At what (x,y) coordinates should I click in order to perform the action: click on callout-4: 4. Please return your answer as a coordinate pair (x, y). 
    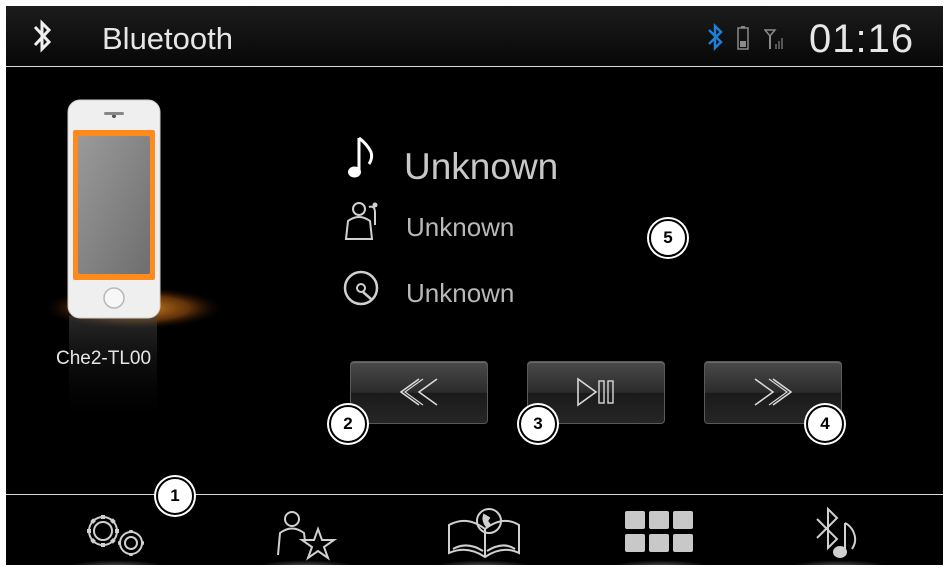
    Looking at the image, I should click on (825, 424).